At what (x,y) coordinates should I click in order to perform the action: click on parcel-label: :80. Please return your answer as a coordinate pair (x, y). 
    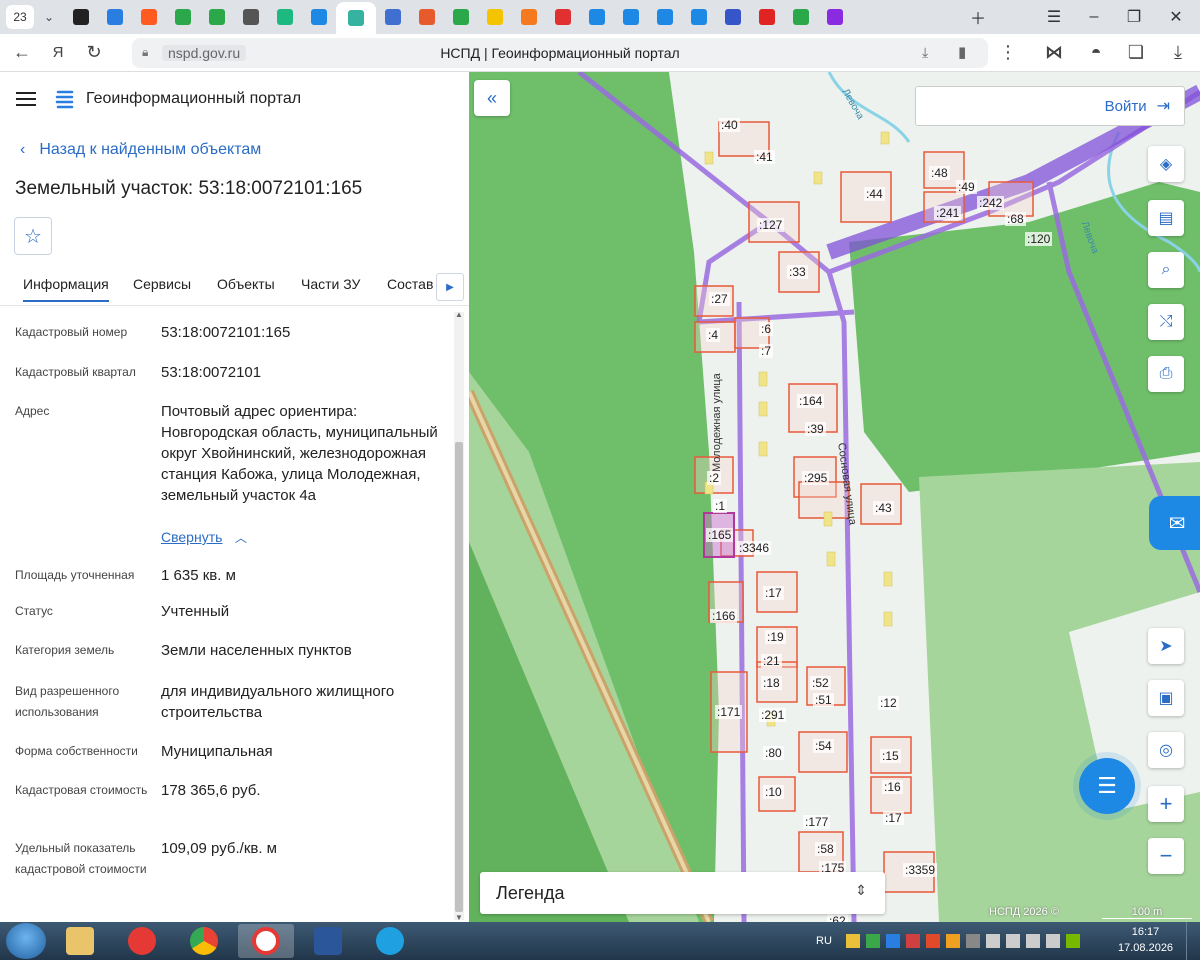
    Looking at the image, I should click on (773, 753).